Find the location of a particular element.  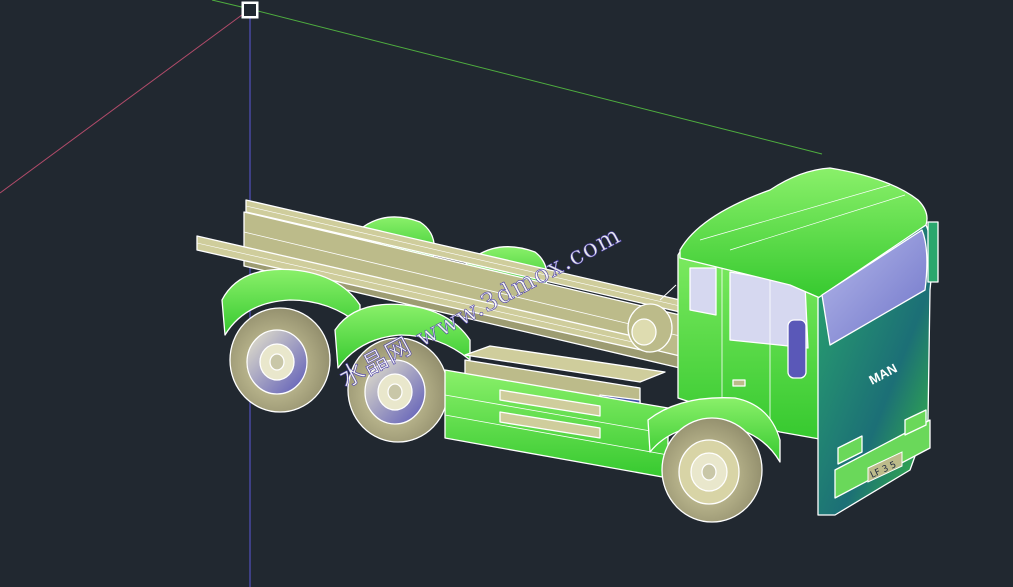

side-mirror is located at coordinates (797, 349).